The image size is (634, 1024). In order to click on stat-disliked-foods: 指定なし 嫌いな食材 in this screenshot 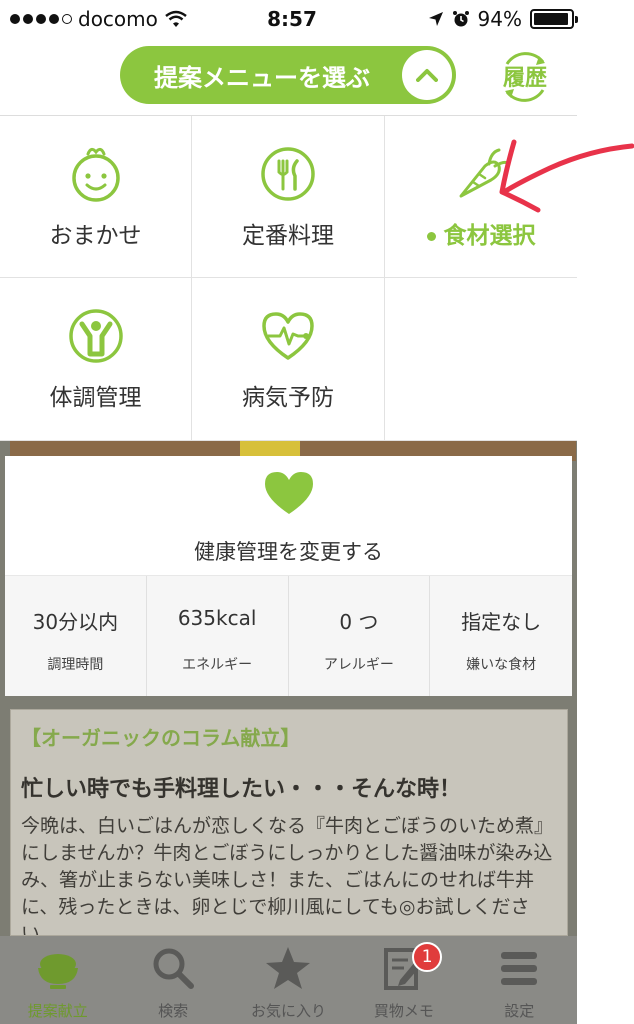, I will do `click(501, 636)`.